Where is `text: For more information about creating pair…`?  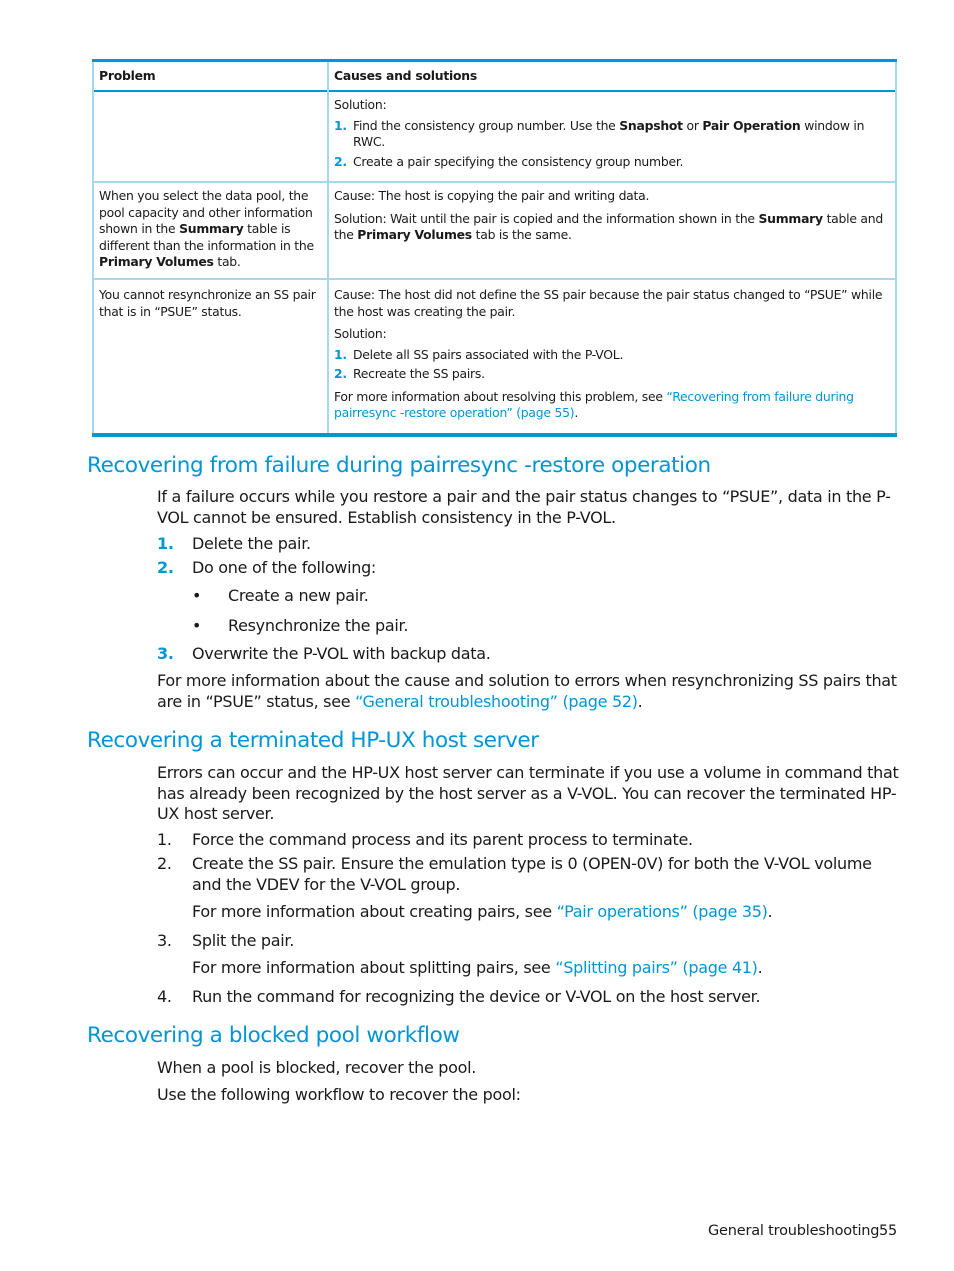 text: For more information about creating pair… is located at coordinates (374, 911).